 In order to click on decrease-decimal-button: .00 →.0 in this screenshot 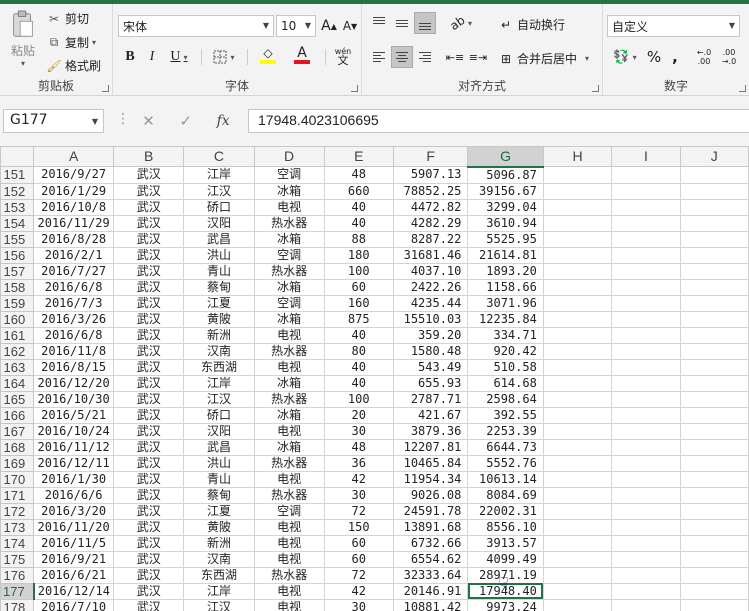, I will do `click(729, 57)`.